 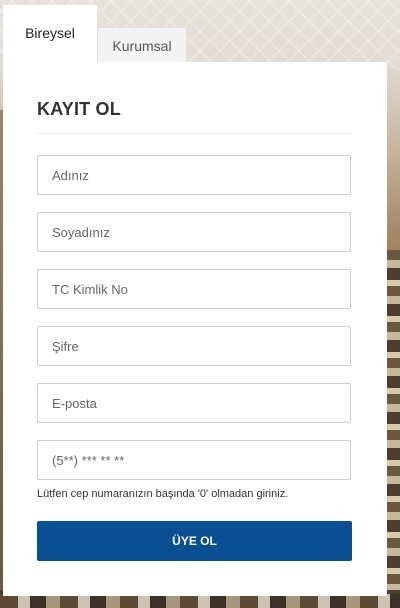 I want to click on first-name-input, so click(x=194, y=175).